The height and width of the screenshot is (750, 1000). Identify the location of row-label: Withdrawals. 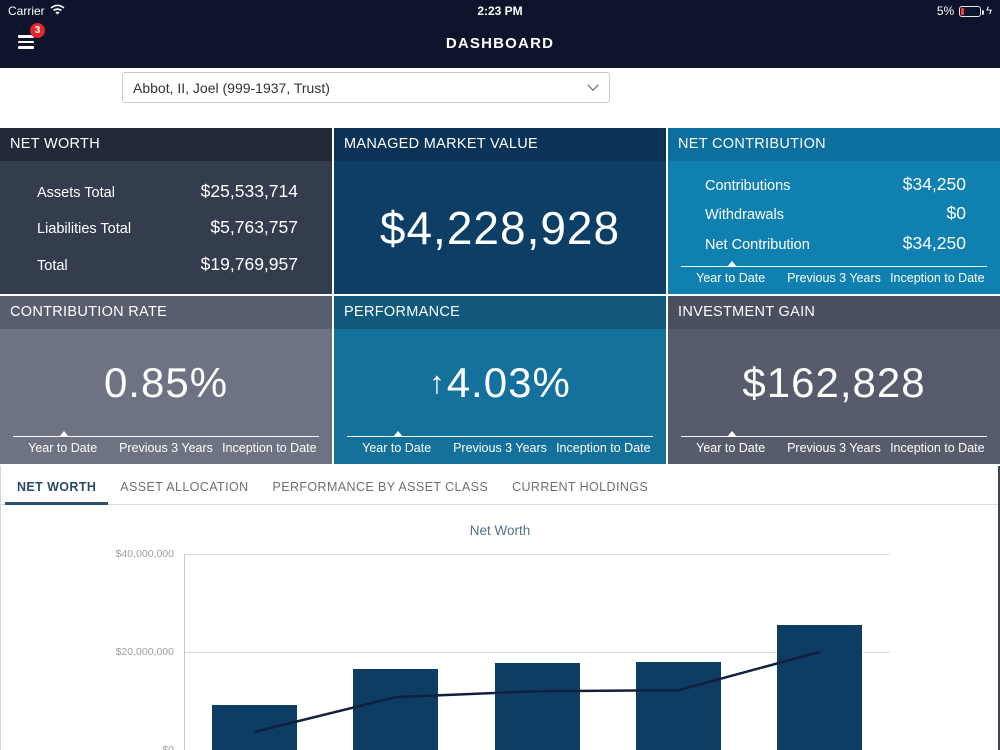
(744, 215).